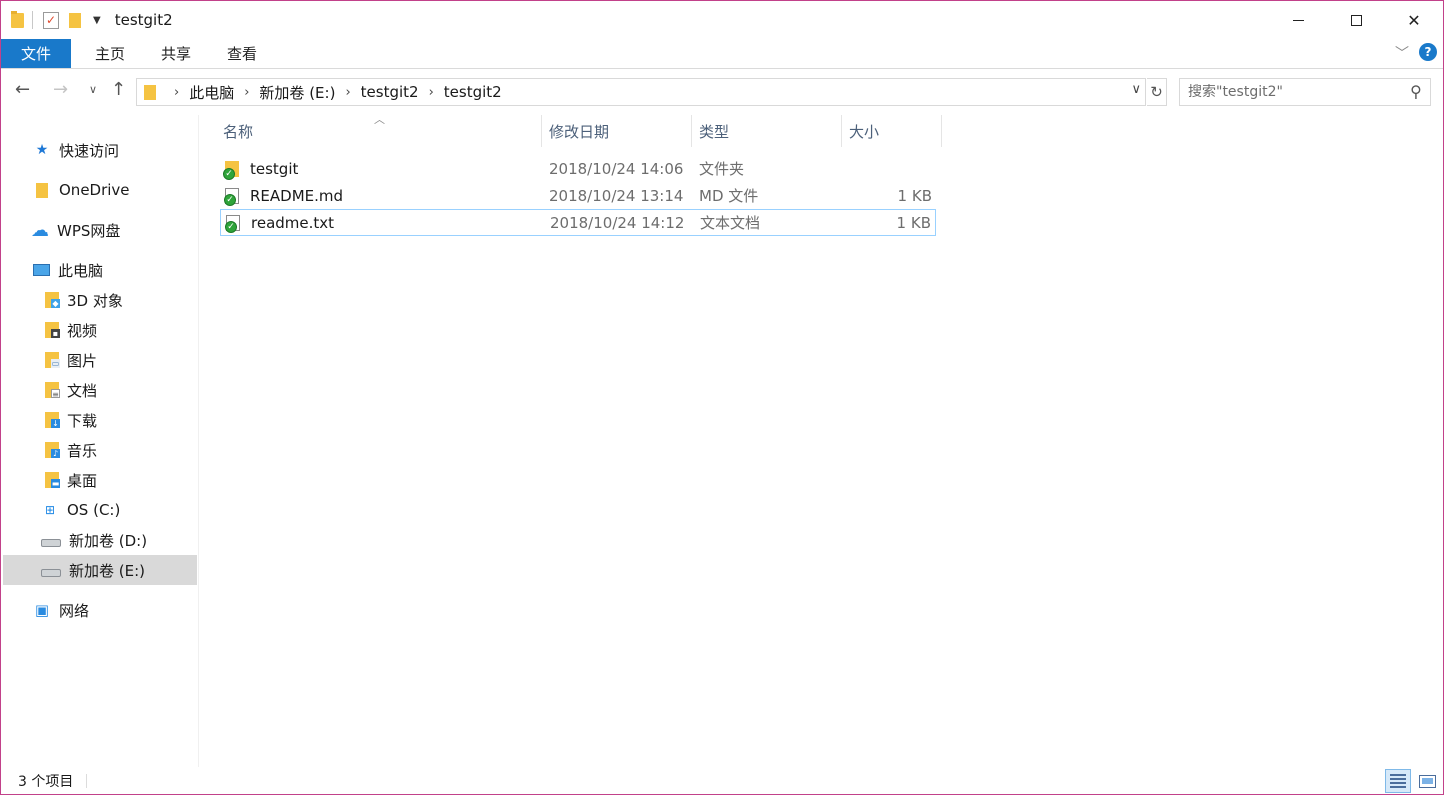 This screenshot has width=1444, height=795. I want to click on column-header-date: 修改日期, so click(619, 131).